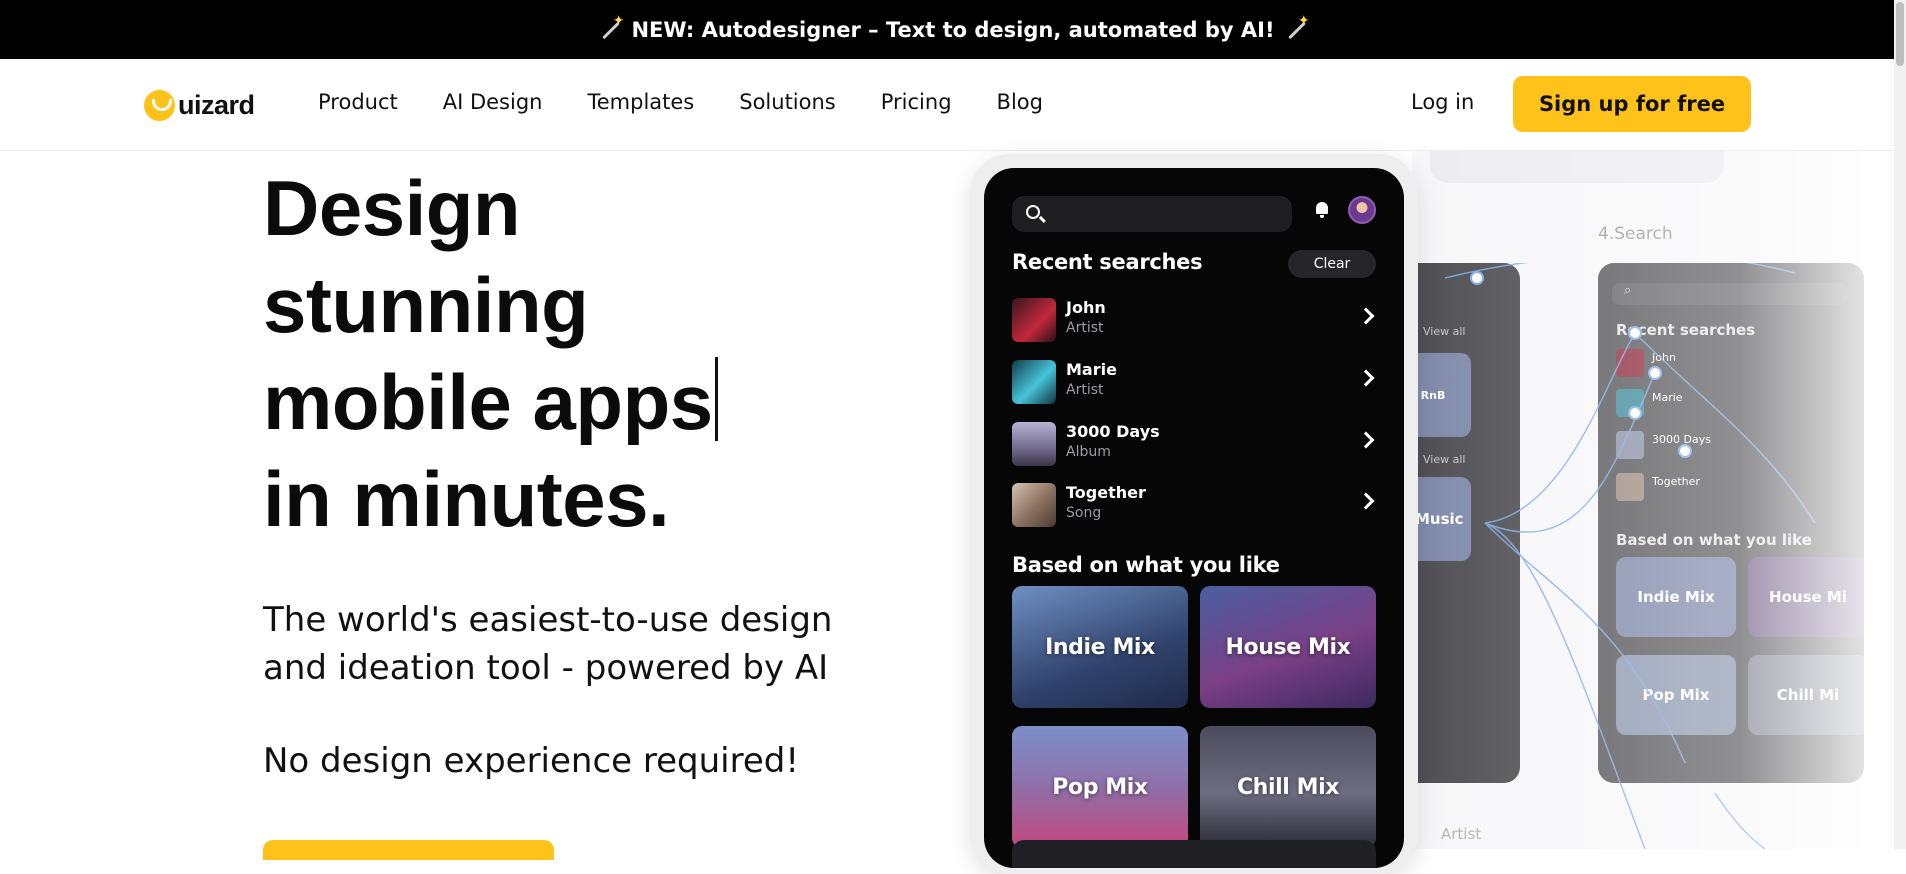 The height and width of the screenshot is (874, 1906). Describe the element at coordinates (1632, 104) in the screenshot. I see `signup-button: Sign up for free` at that location.